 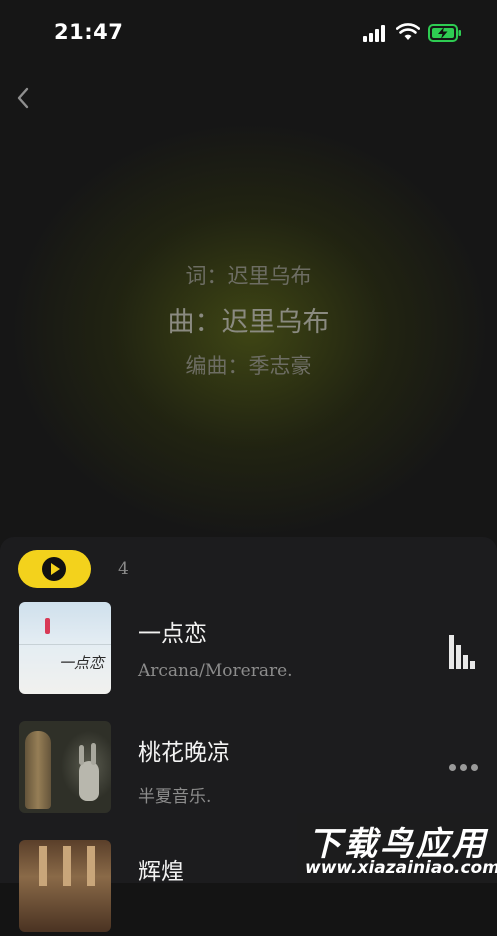 What do you see at coordinates (408, 31) in the screenshot?
I see `wifi-icon` at bounding box center [408, 31].